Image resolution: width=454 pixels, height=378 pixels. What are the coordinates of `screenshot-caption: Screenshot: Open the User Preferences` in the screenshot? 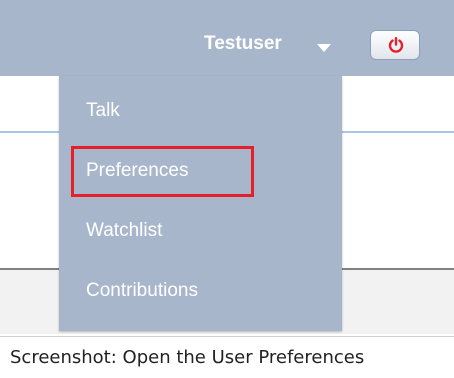 It's located at (227, 356).